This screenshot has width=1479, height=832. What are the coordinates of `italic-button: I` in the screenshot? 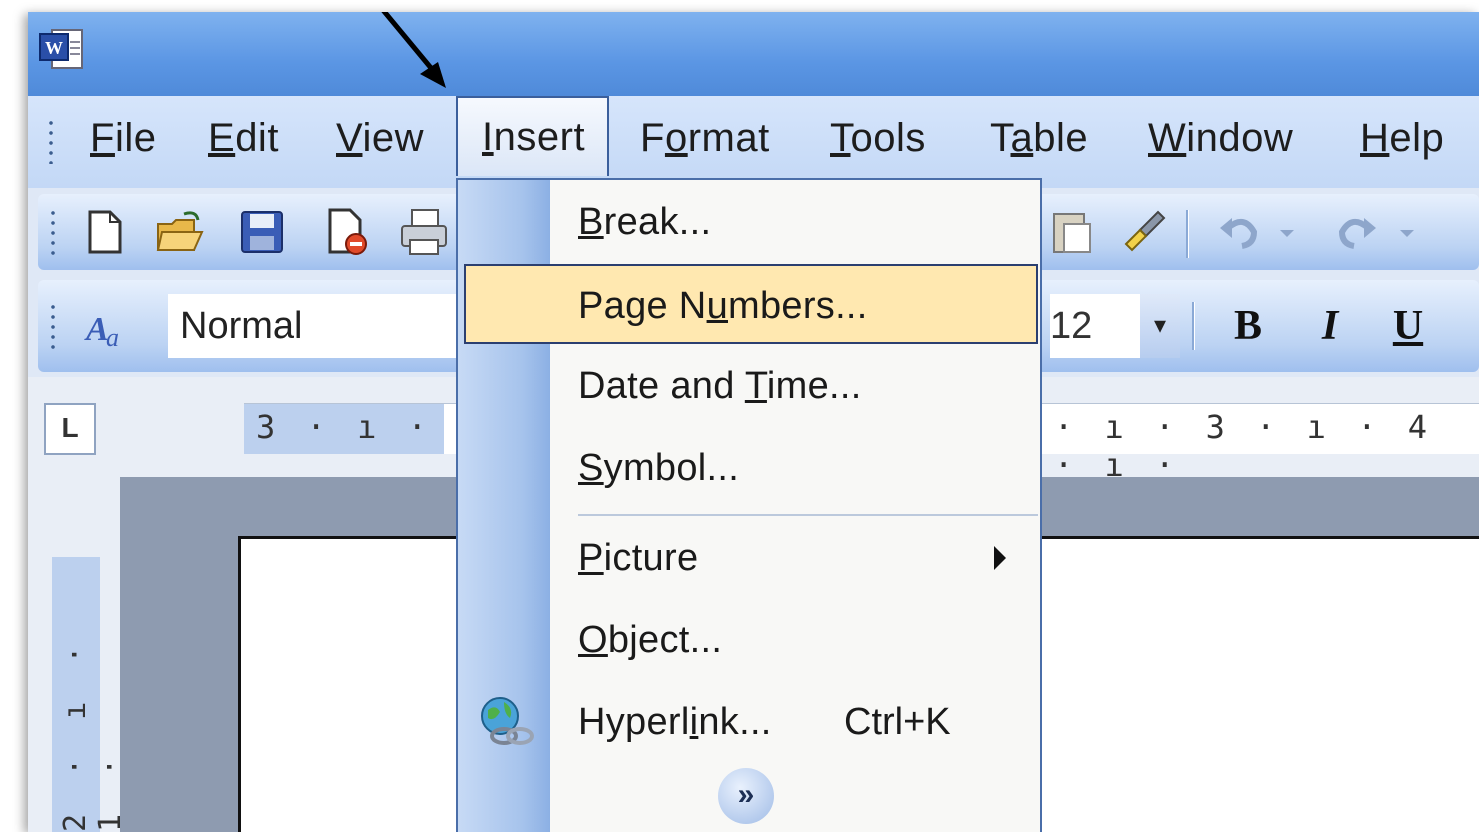 It's located at (1330, 326).